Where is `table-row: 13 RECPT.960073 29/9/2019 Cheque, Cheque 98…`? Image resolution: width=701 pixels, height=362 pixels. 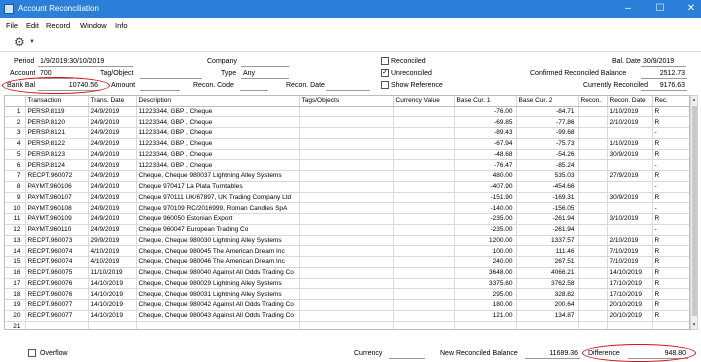 table-row: 13 RECPT.960073 29/9/2019 Cheque, Cheque 98… is located at coordinates (347, 241).